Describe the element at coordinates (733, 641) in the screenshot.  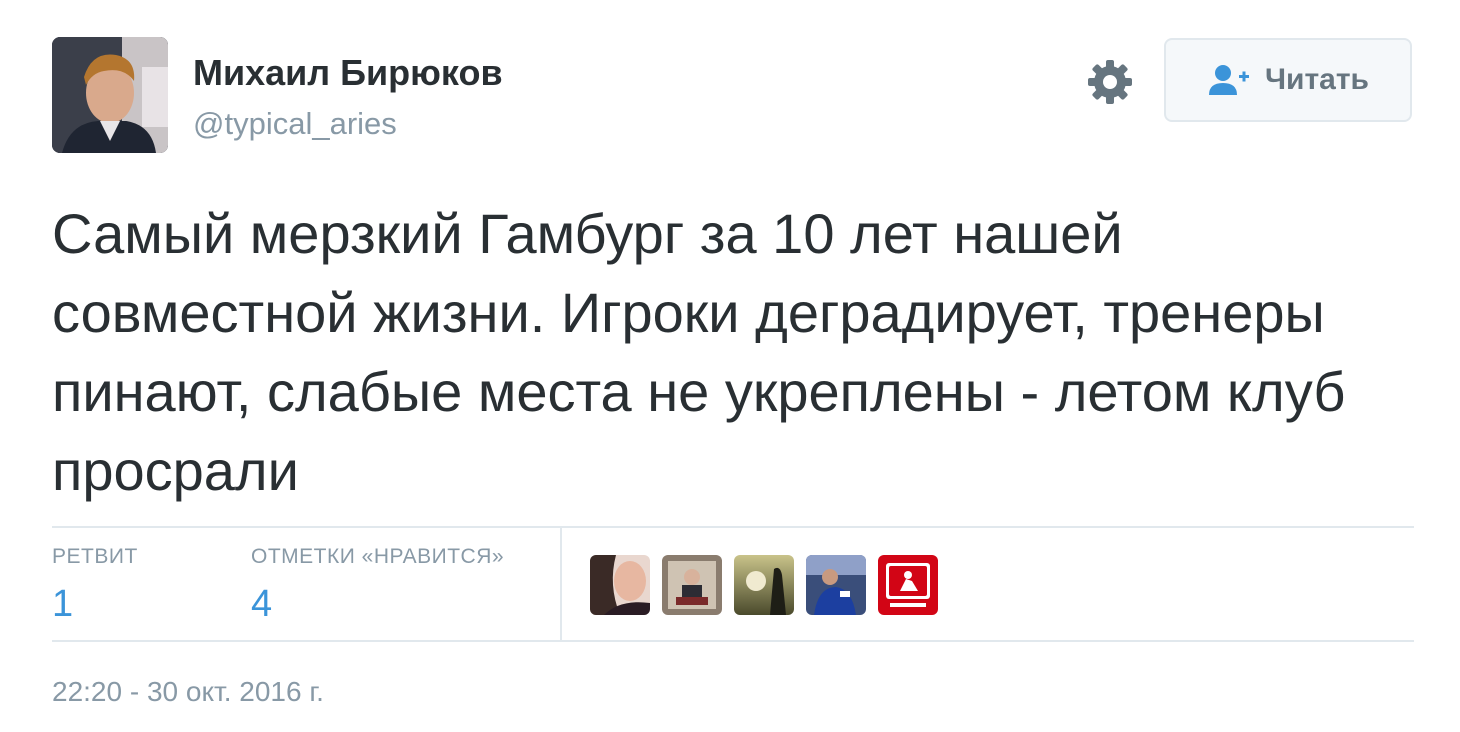
I see `stats-divider-bottom` at that location.